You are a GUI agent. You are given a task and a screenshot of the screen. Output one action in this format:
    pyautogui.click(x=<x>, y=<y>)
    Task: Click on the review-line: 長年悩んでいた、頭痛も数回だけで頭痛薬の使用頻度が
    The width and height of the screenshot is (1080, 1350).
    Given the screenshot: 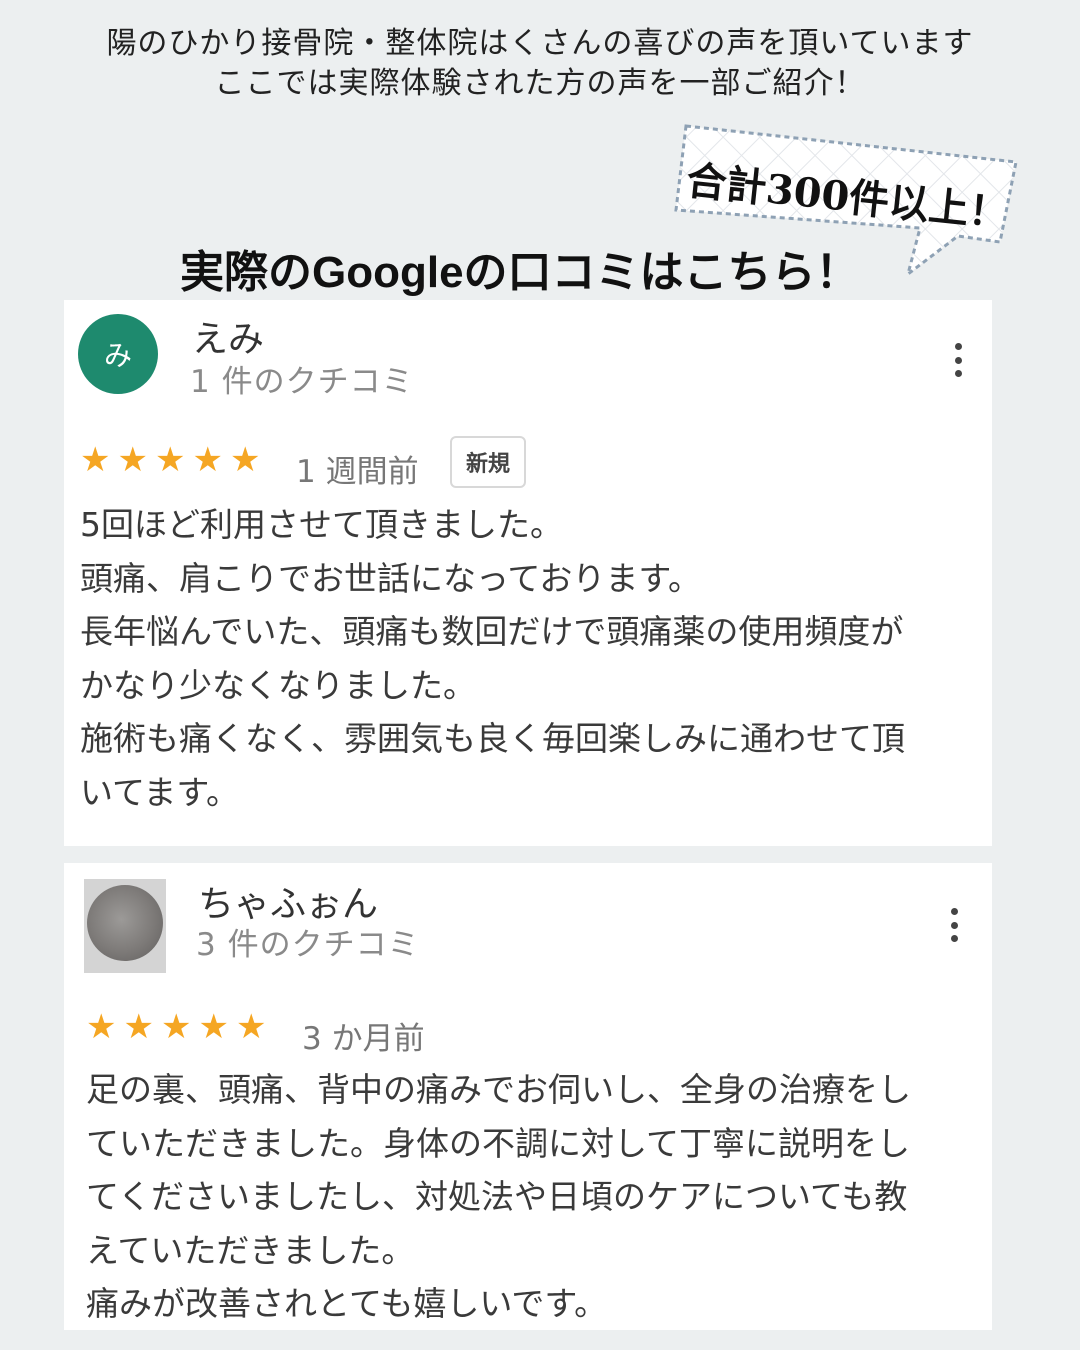 What is the action you would take?
    pyautogui.click(x=492, y=631)
    